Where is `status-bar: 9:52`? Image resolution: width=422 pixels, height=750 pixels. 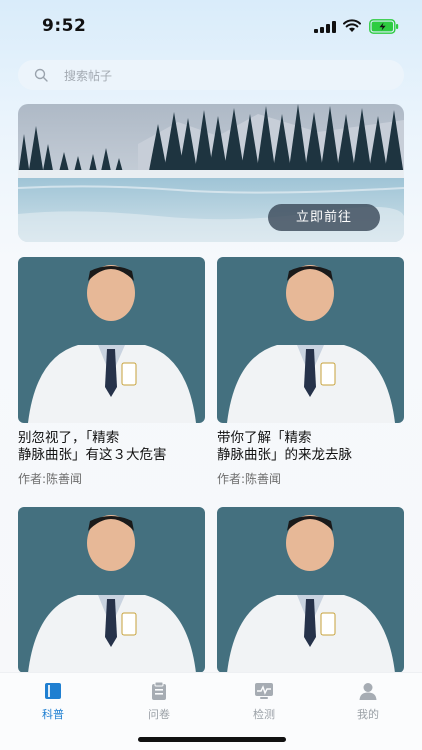
status-bar: 9:52 is located at coordinates (211, 27).